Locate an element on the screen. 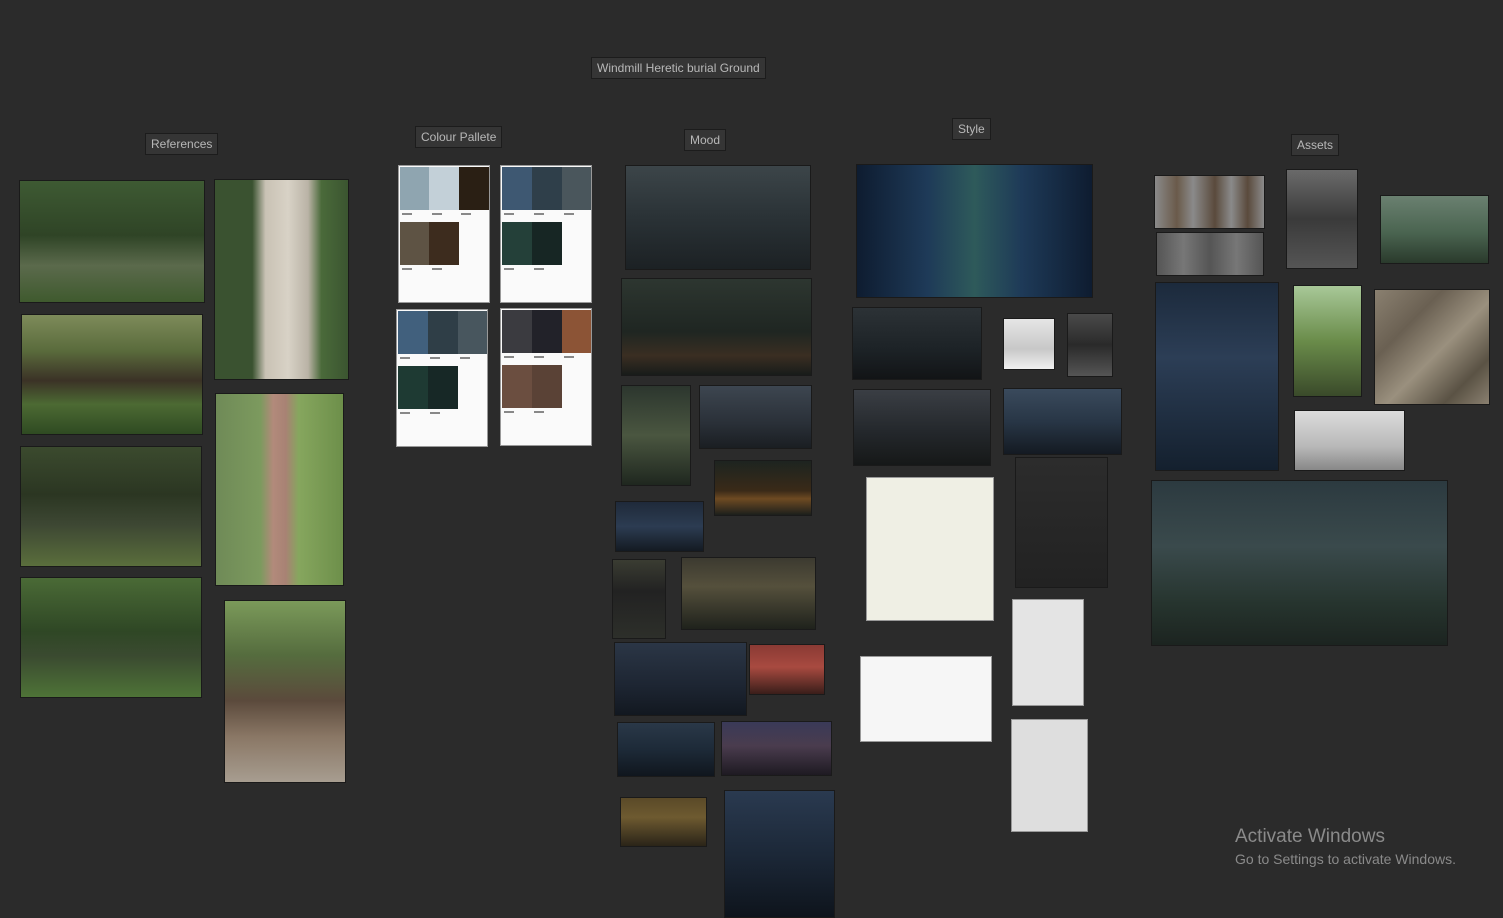 The width and height of the screenshot is (1503, 918). asset-image-tombstones is located at coordinates (1210, 254).